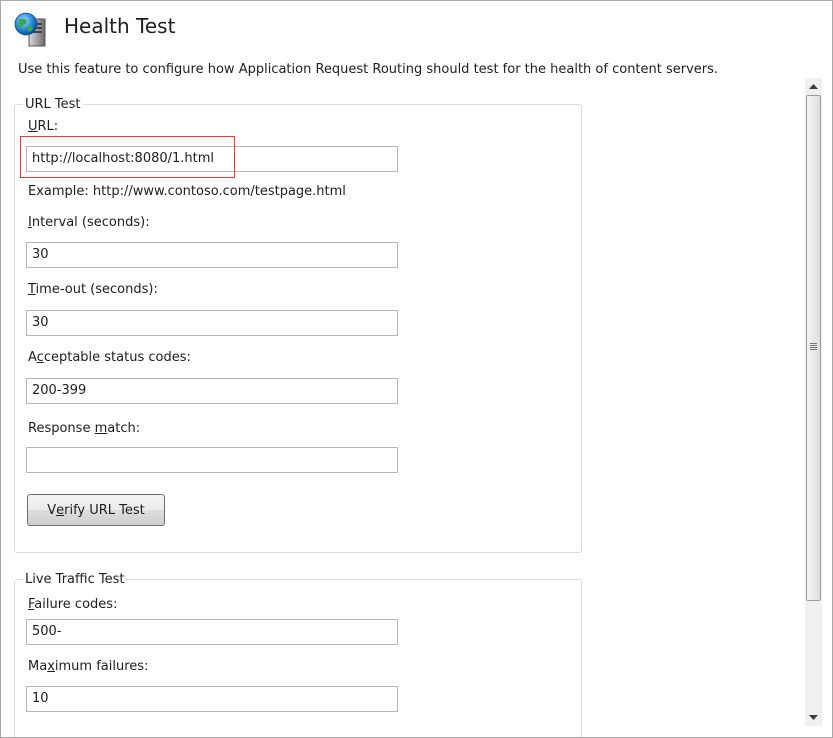 This screenshot has width=833, height=738. Describe the element at coordinates (84, 428) in the screenshot. I see `response-match-label: Response match:` at that location.